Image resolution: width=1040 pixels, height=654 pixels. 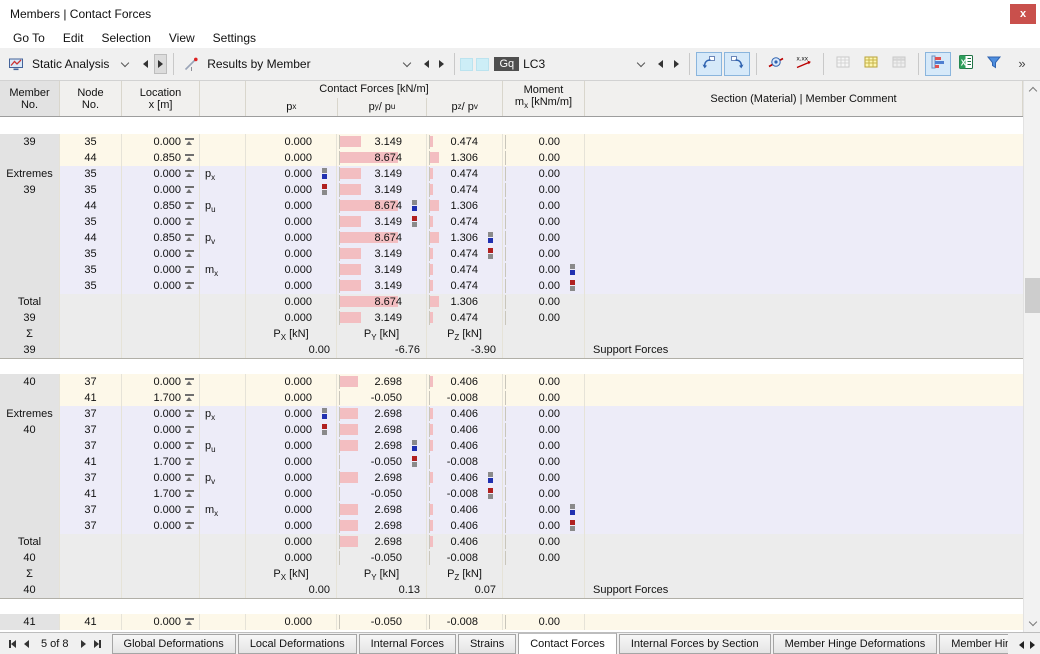 I want to click on scroll-up-button, so click(x=1032, y=89).